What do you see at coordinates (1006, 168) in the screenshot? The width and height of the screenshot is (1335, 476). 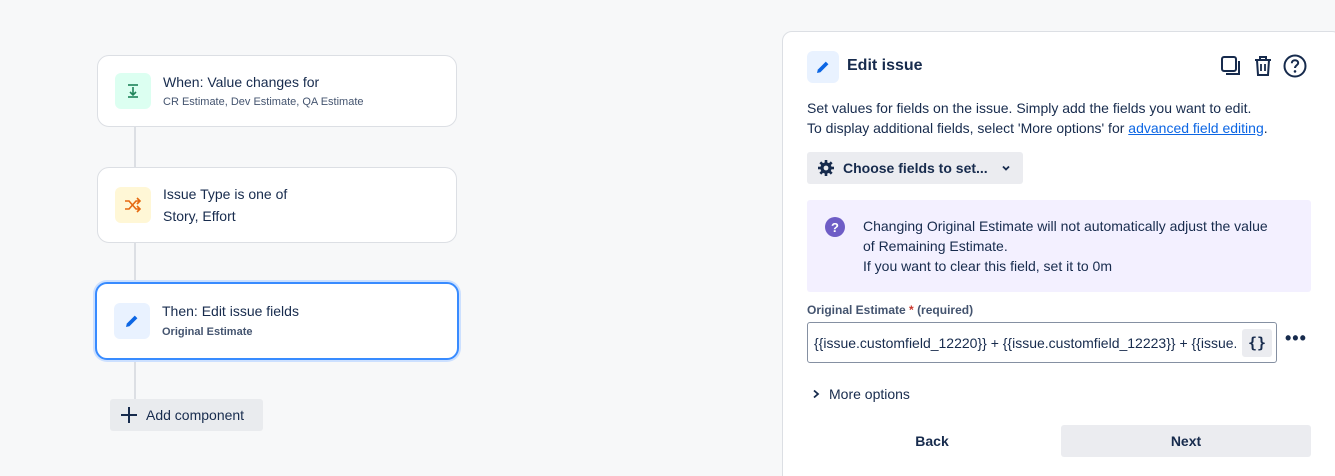 I see `chevron-down-icon` at bounding box center [1006, 168].